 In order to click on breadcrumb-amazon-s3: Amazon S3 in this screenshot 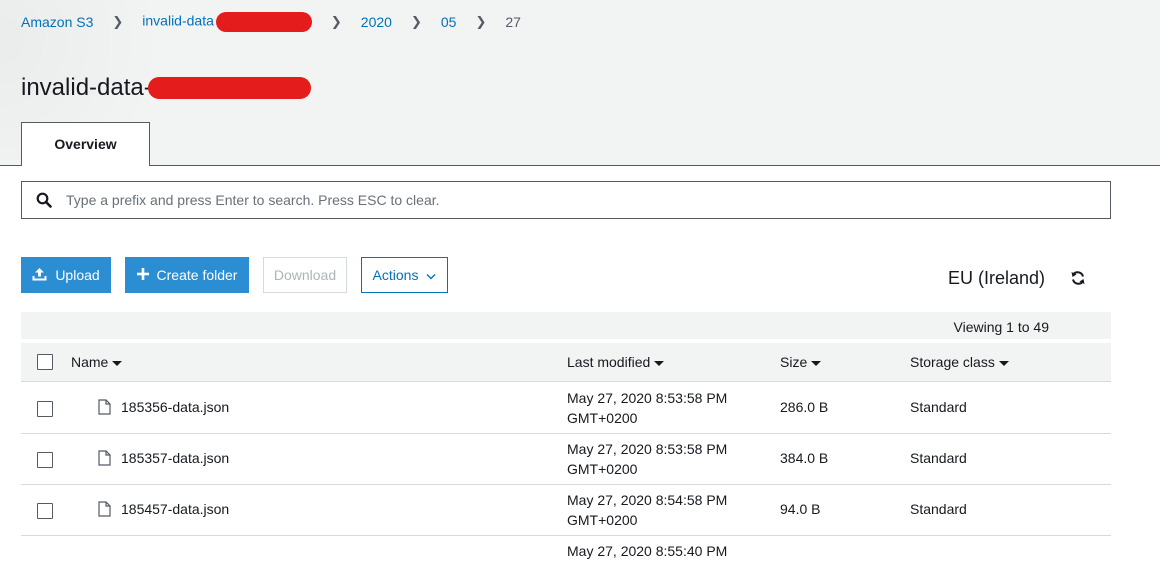, I will do `click(57, 22)`.